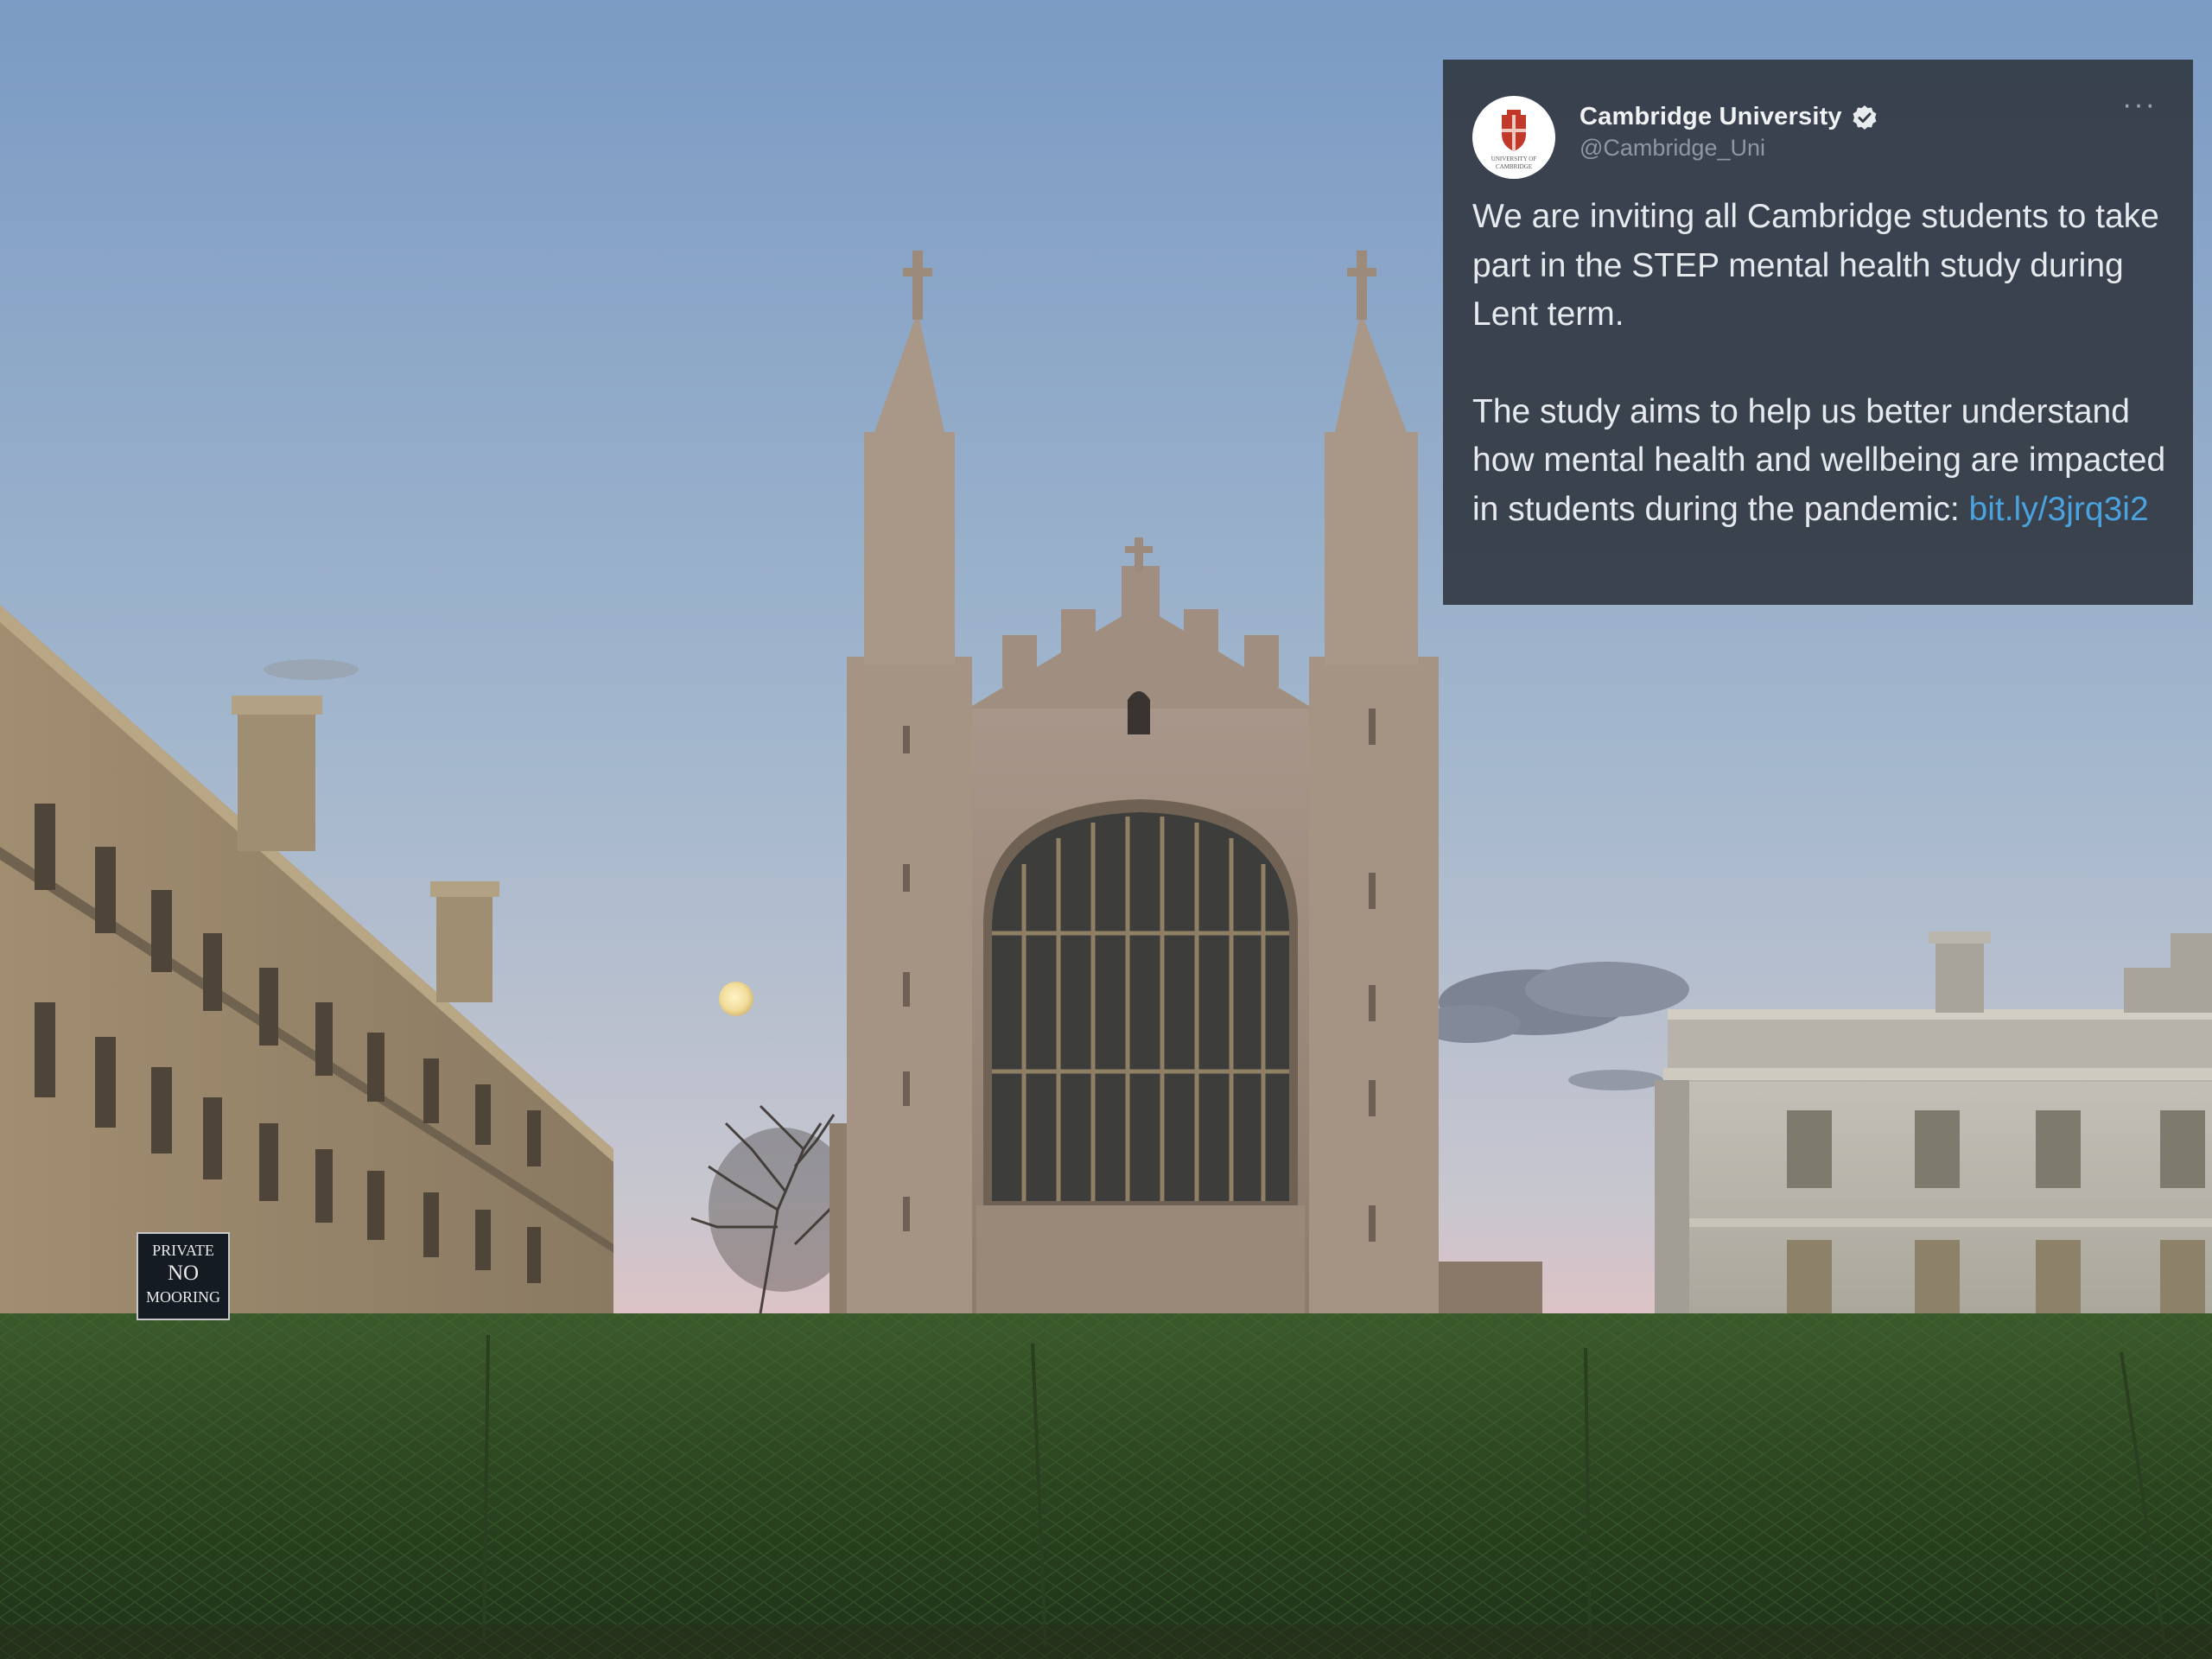 The height and width of the screenshot is (1659, 2212). What do you see at coordinates (183, 1250) in the screenshot?
I see `sign-line-1: PRIVATE` at bounding box center [183, 1250].